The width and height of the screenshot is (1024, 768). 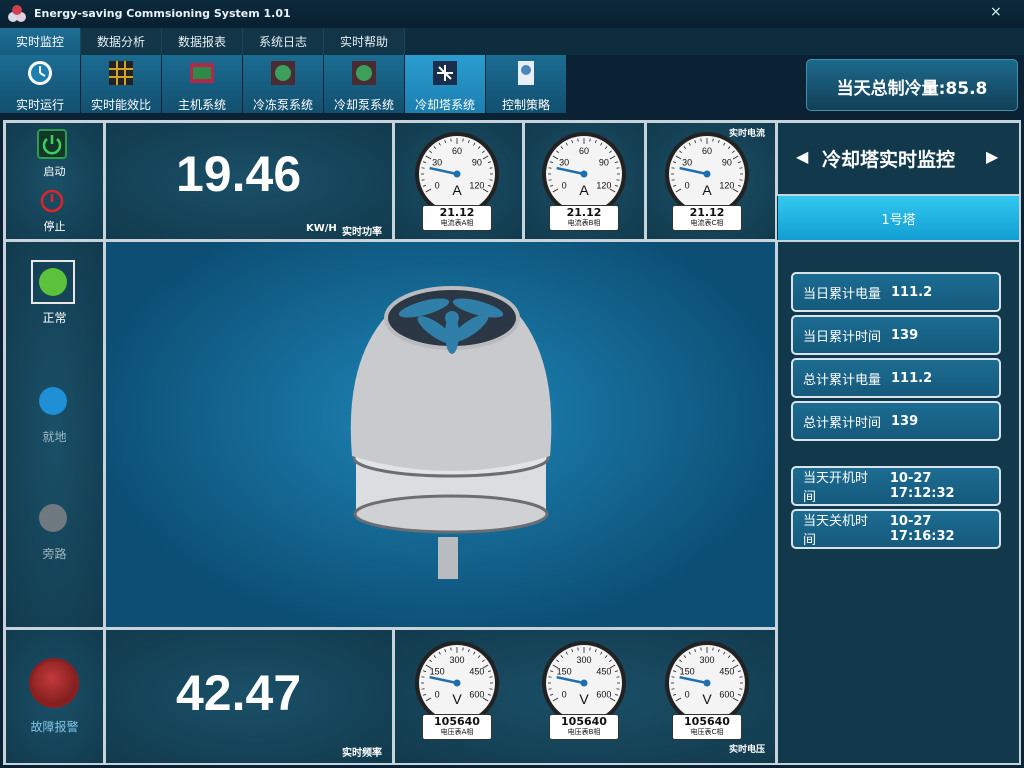 I want to click on tool-label: 冷却泵系统, so click(x=363, y=105).